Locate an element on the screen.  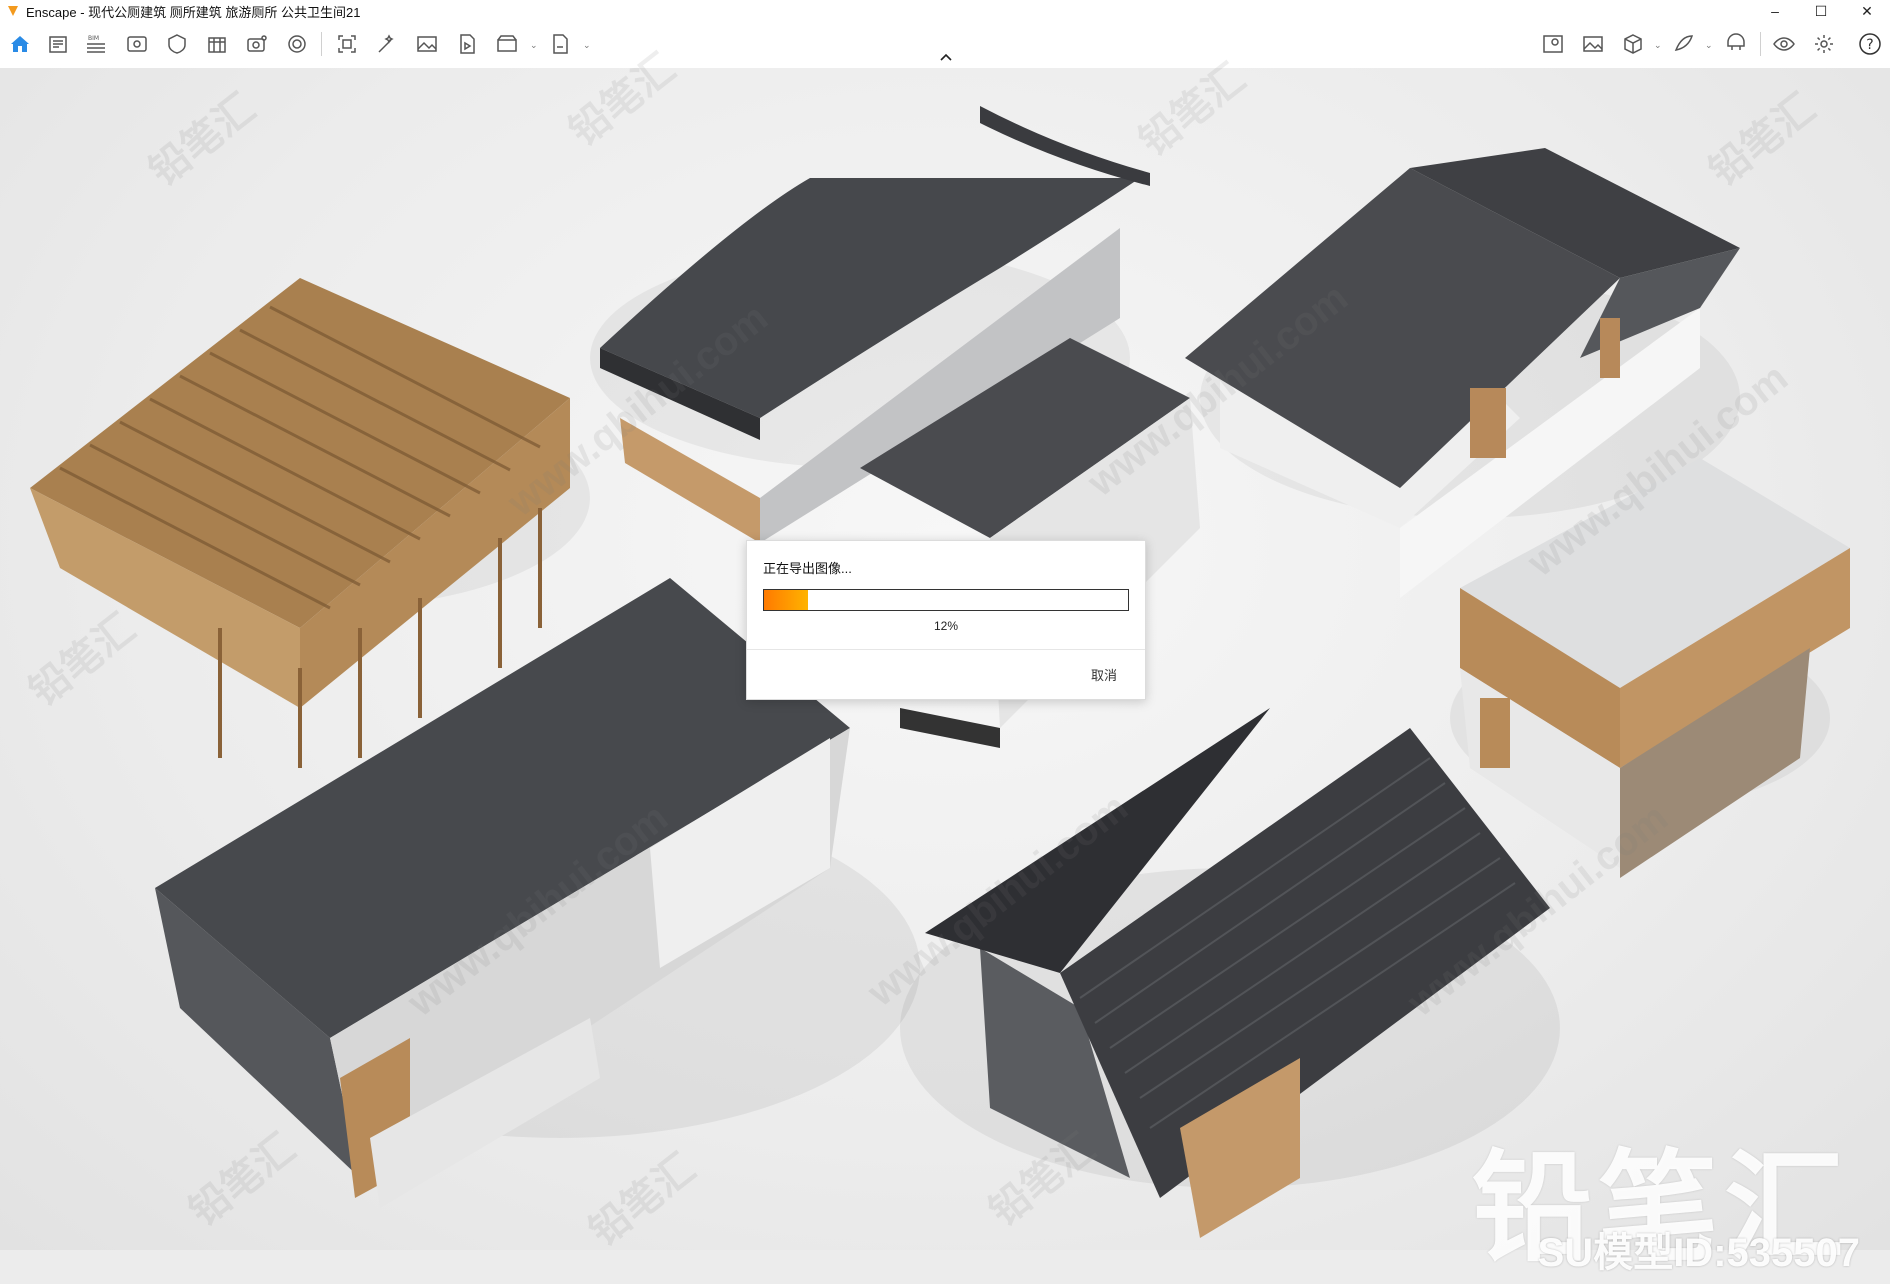
close-icon: ✕ is located at coordinates (1867, 10).